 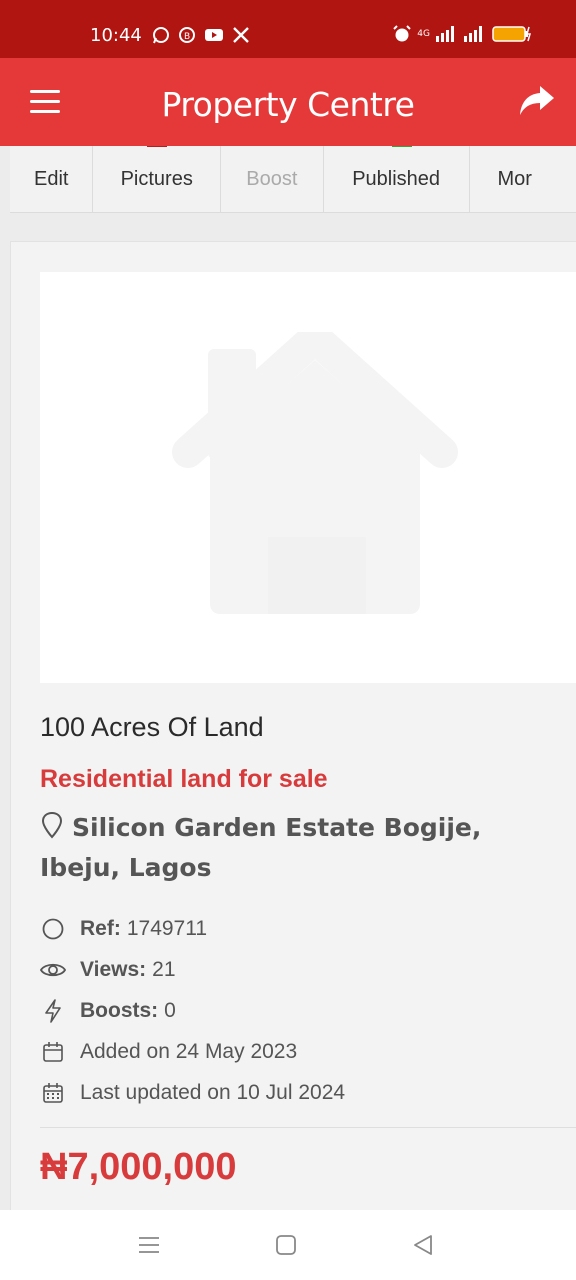 What do you see at coordinates (308, 1127) in the screenshot?
I see `divider` at bounding box center [308, 1127].